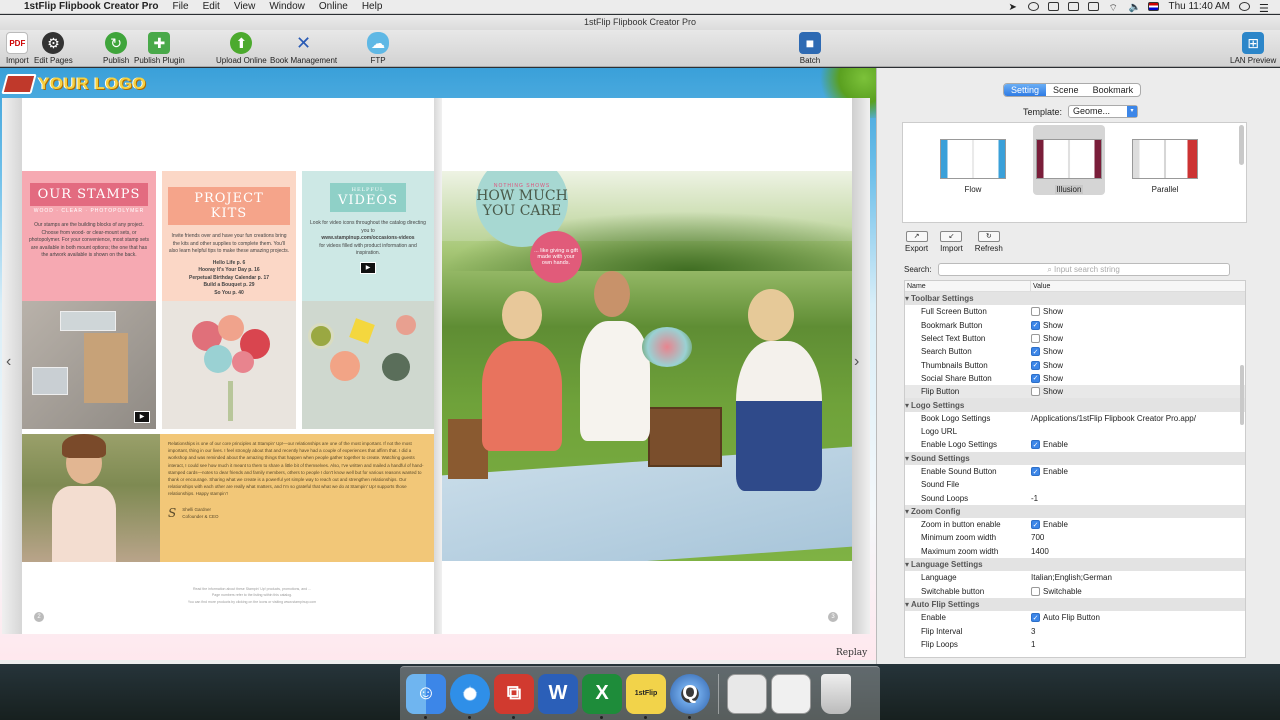 Image resolution: width=1280 pixels, height=720 pixels. Describe the element at coordinates (1075, 524) in the screenshot. I see `settings-row: Zoom in button enable ✓ Enable` at that location.